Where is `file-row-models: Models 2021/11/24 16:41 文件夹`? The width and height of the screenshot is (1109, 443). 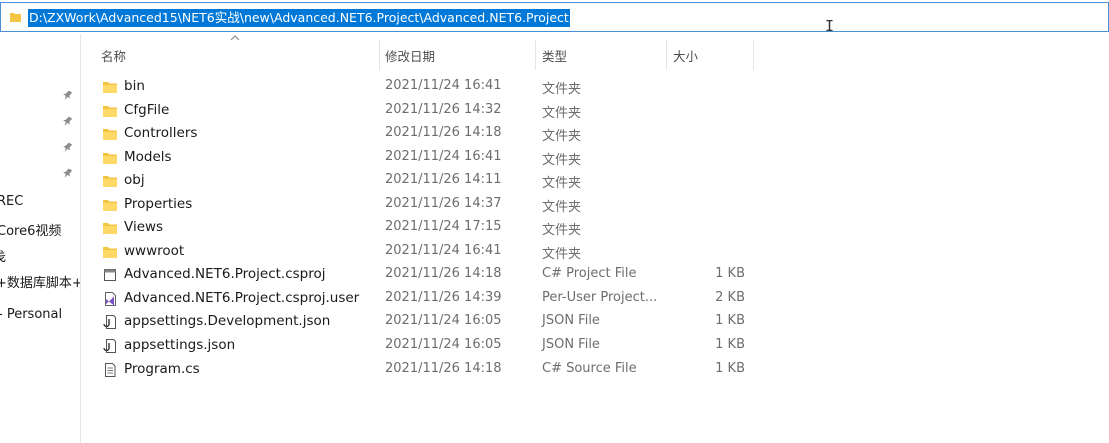
file-row-models: Models 2021/11/24 16:41 文件夹 is located at coordinates (426, 157).